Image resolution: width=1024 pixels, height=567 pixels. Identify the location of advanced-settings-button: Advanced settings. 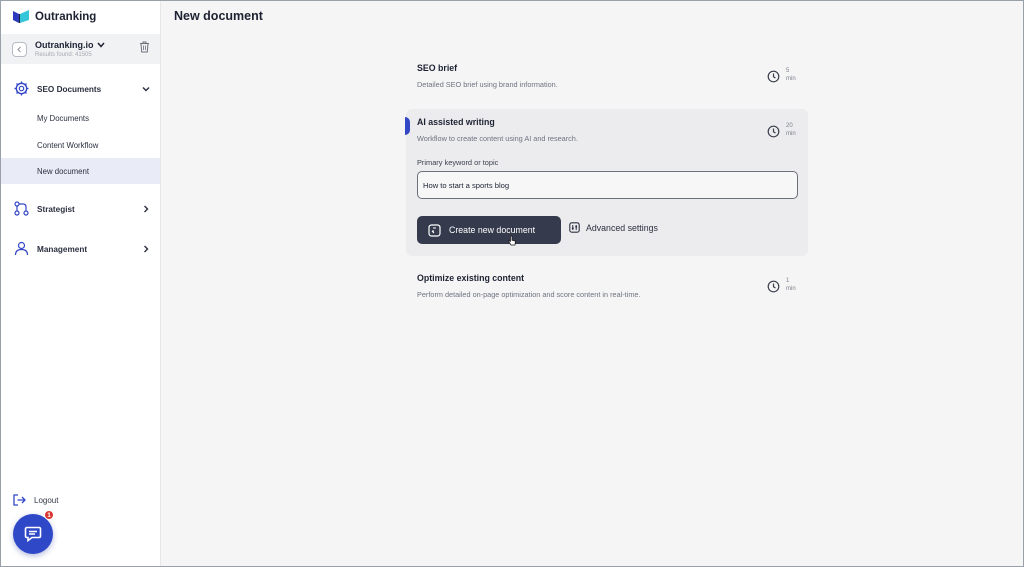
(613, 227).